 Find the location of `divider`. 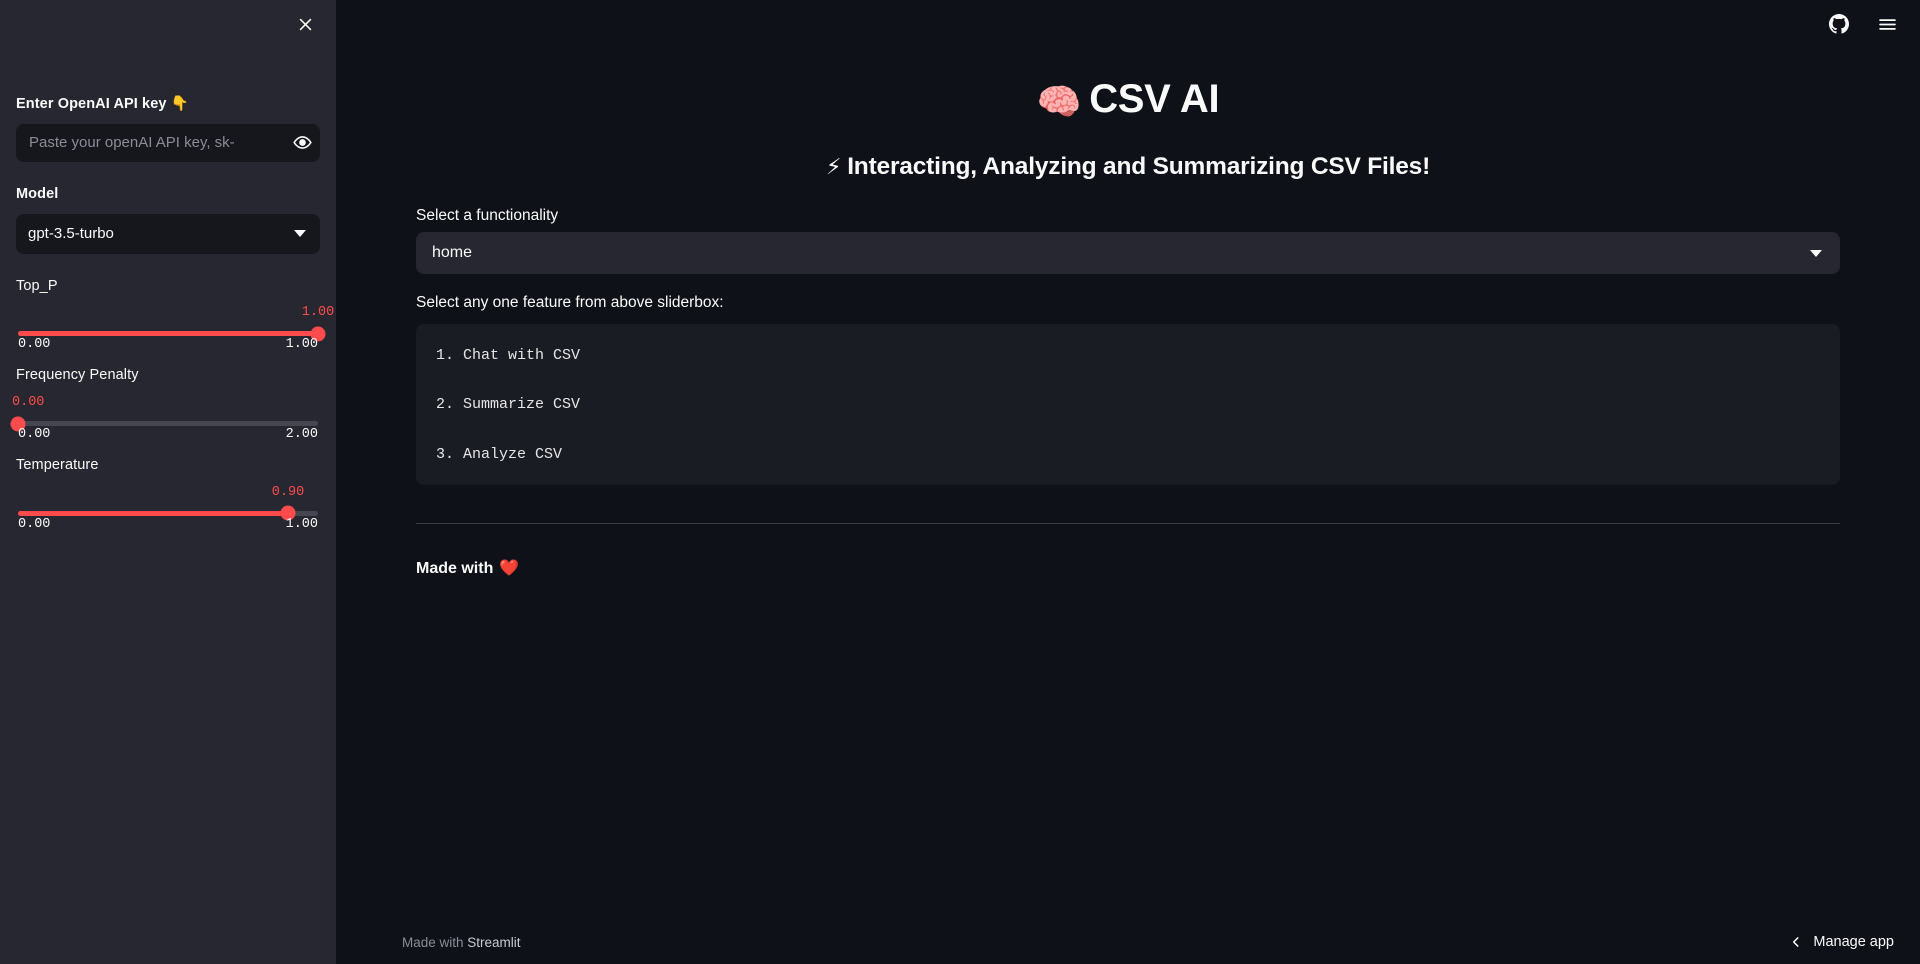

divider is located at coordinates (1128, 523).